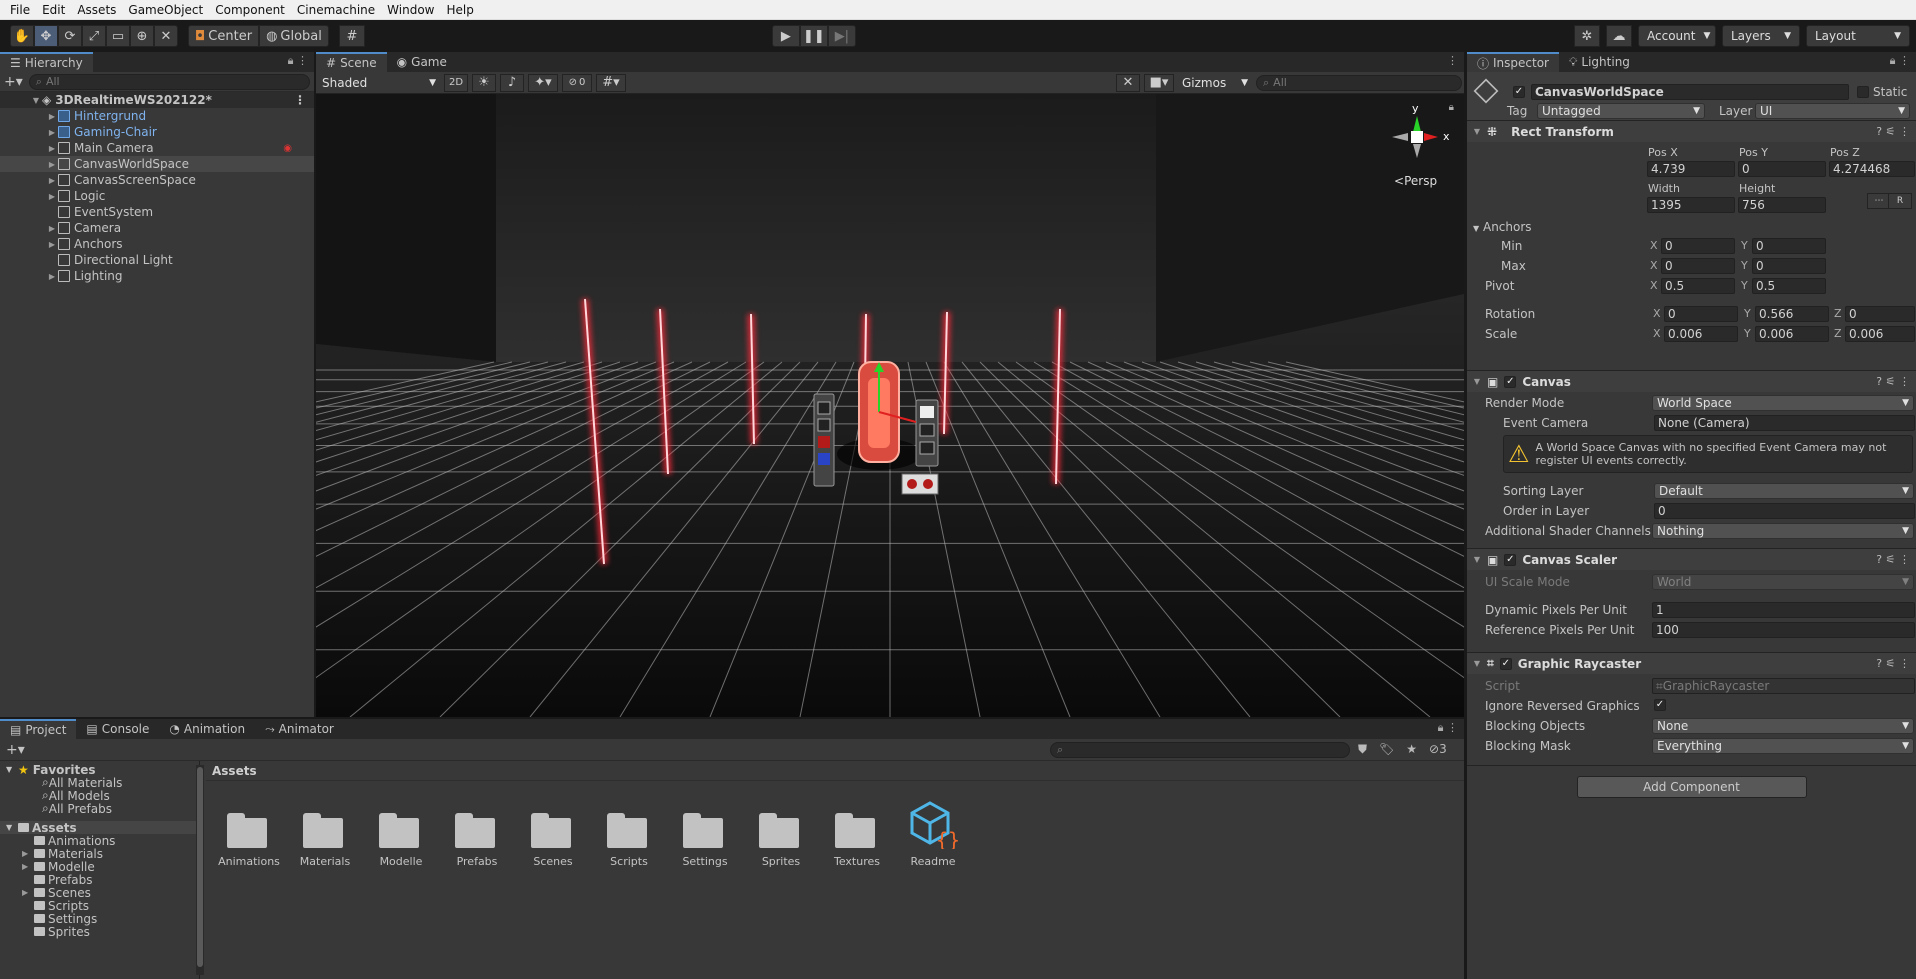 Image resolution: width=1916 pixels, height=979 pixels. Describe the element at coordinates (1660, 705) in the screenshot. I see `ignore-reversed-checkbox: ✓` at that location.